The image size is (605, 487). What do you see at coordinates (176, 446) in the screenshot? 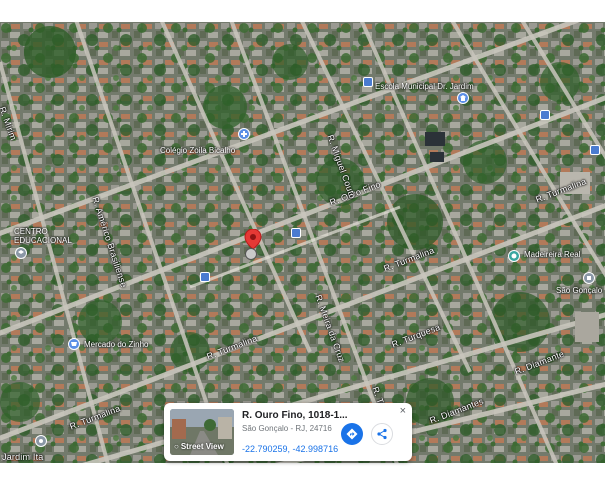
I see `street-view-icon: ○` at bounding box center [176, 446].